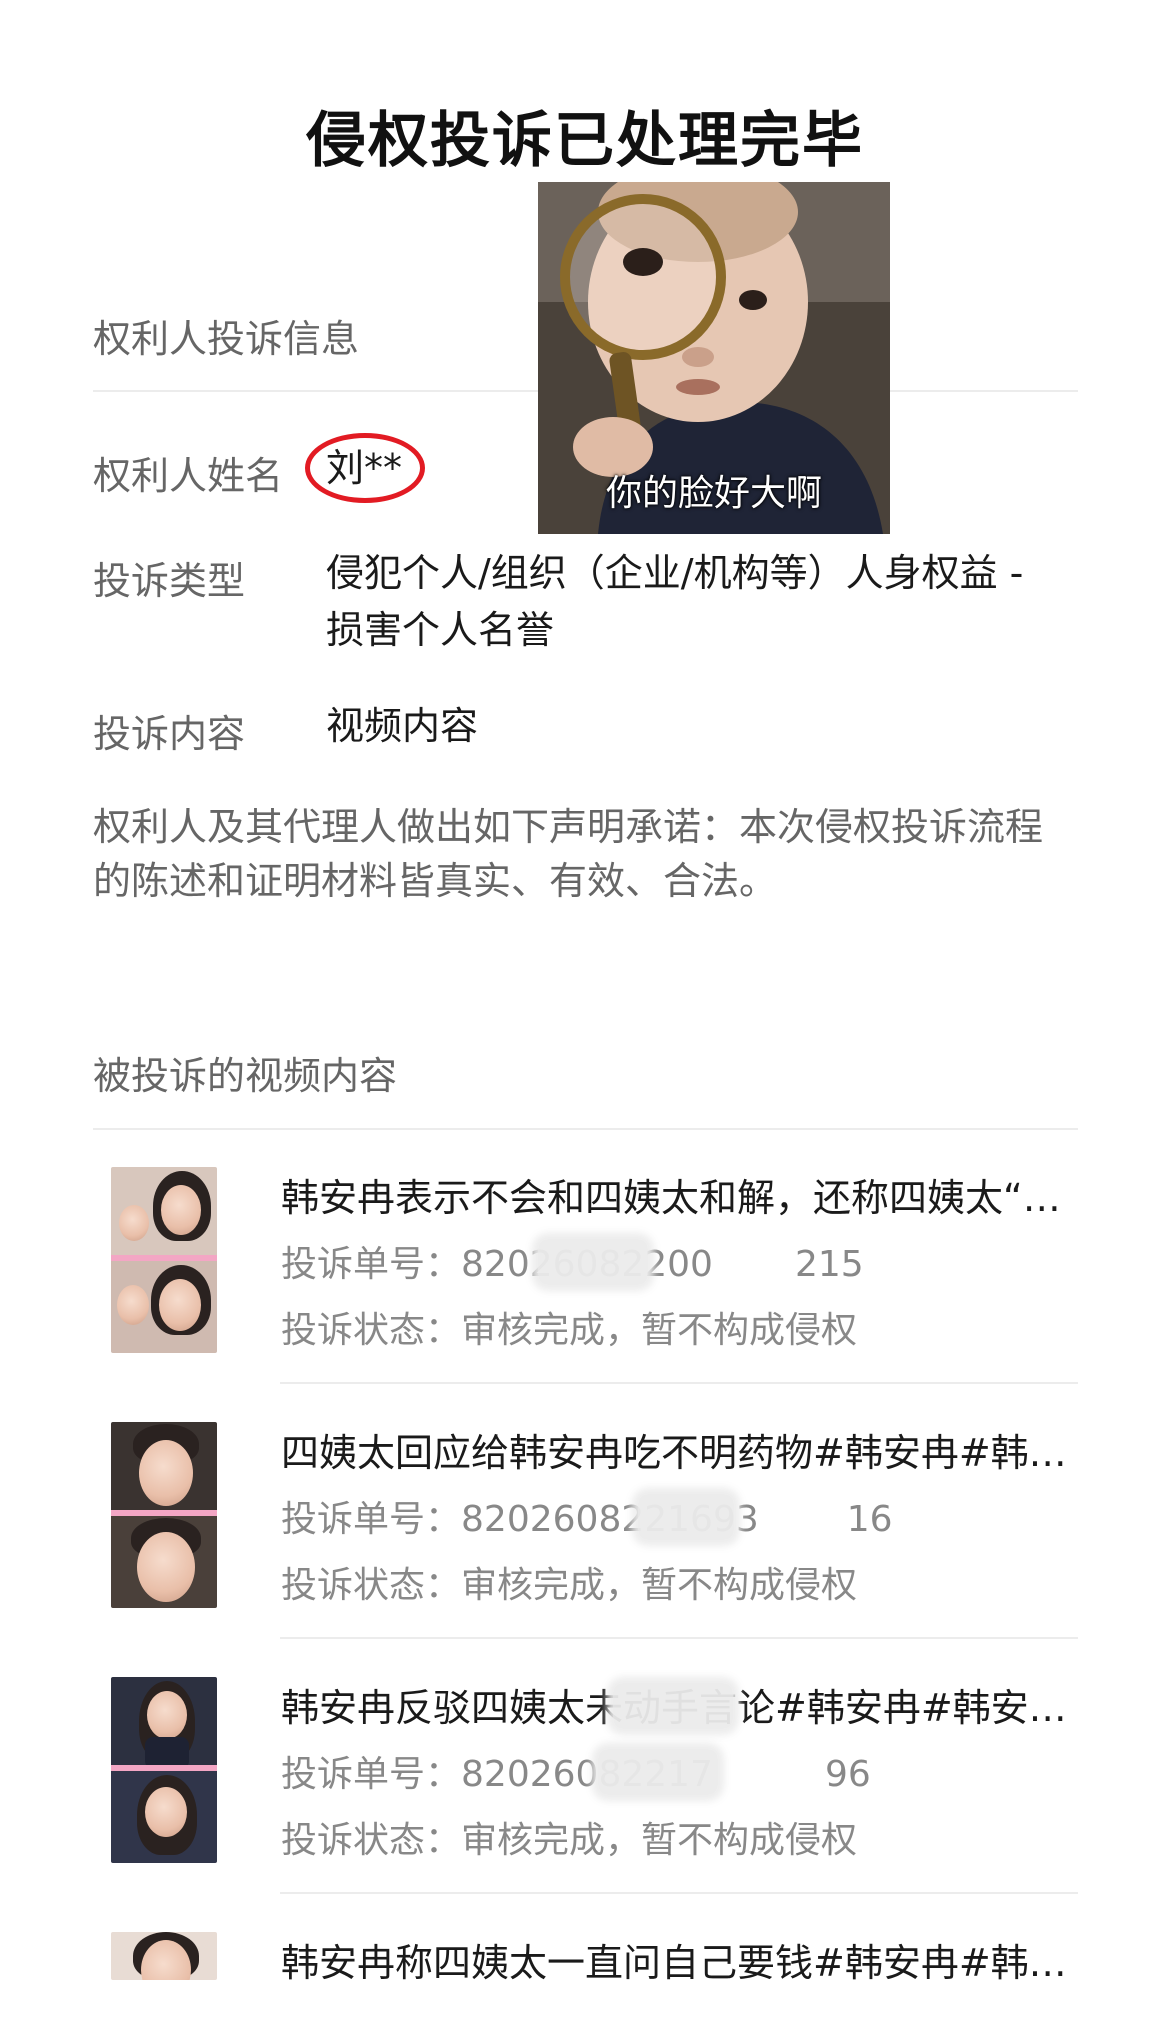 This screenshot has height=2029, width=1170. I want to click on meme-caption: 你的脸好大啊, so click(713, 493).